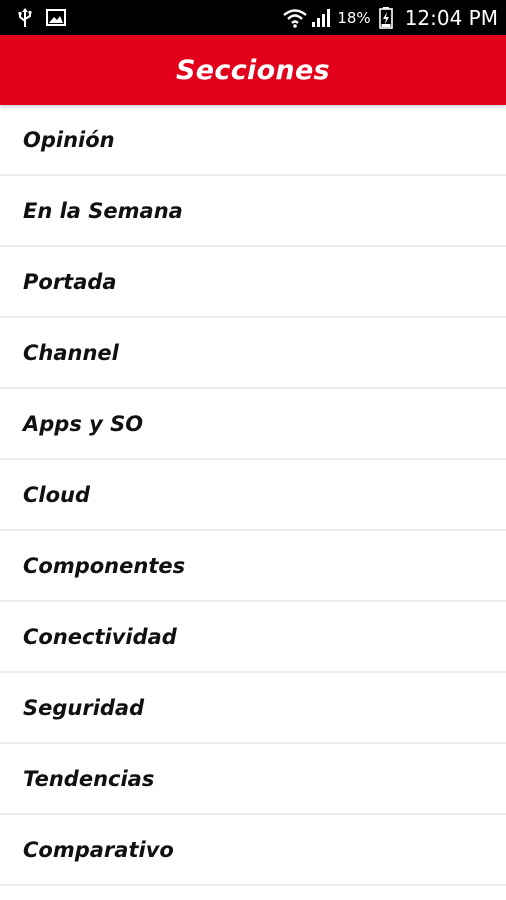 This screenshot has height=900, width=506. Describe the element at coordinates (84, 707) in the screenshot. I see `section-item-label: Seguridad` at that location.